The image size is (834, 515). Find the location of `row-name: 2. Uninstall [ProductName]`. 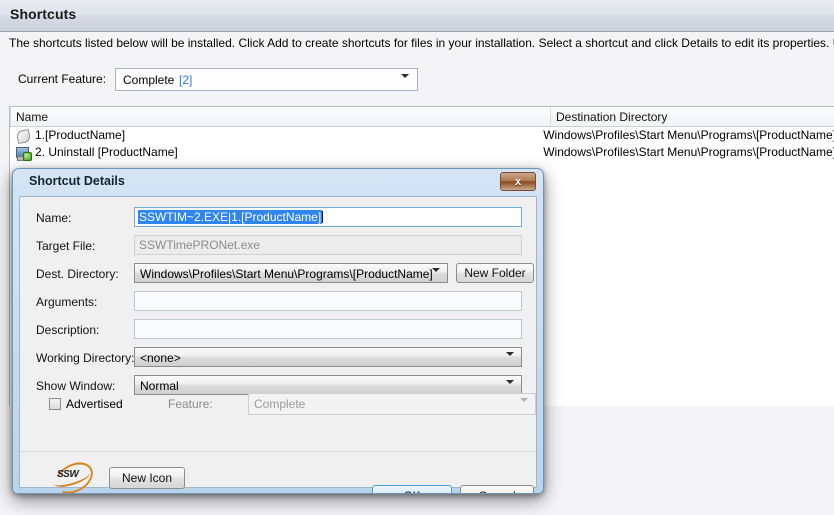

row-name: 2. Uninstall [ProductName] is located at coordinates (106, 152).